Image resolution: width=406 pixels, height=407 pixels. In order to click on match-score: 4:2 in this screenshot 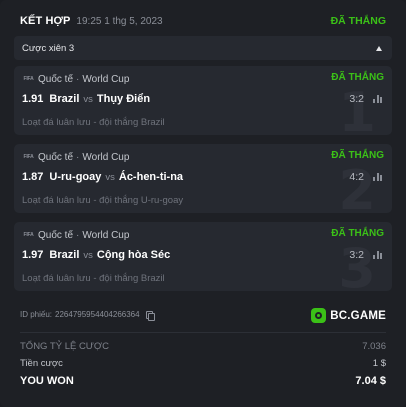, I will do `click(356, 177)`.